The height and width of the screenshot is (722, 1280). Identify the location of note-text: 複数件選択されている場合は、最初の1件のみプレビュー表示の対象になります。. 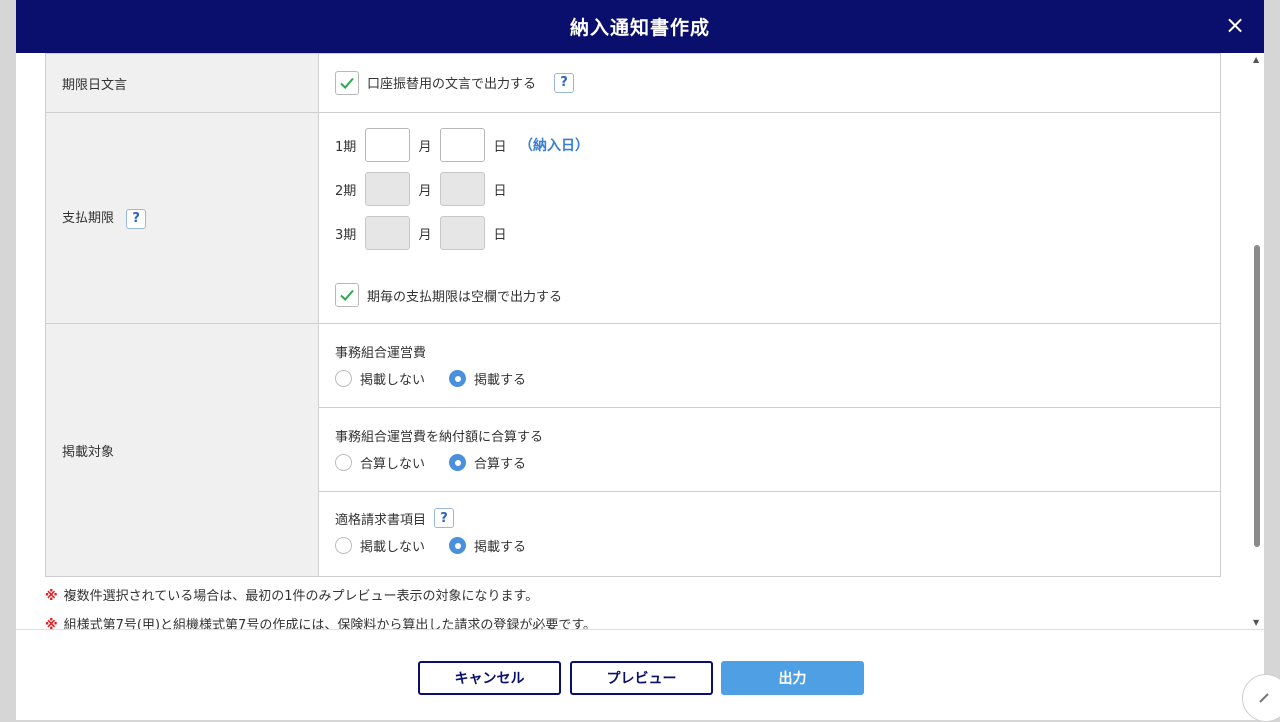
(301, 596).